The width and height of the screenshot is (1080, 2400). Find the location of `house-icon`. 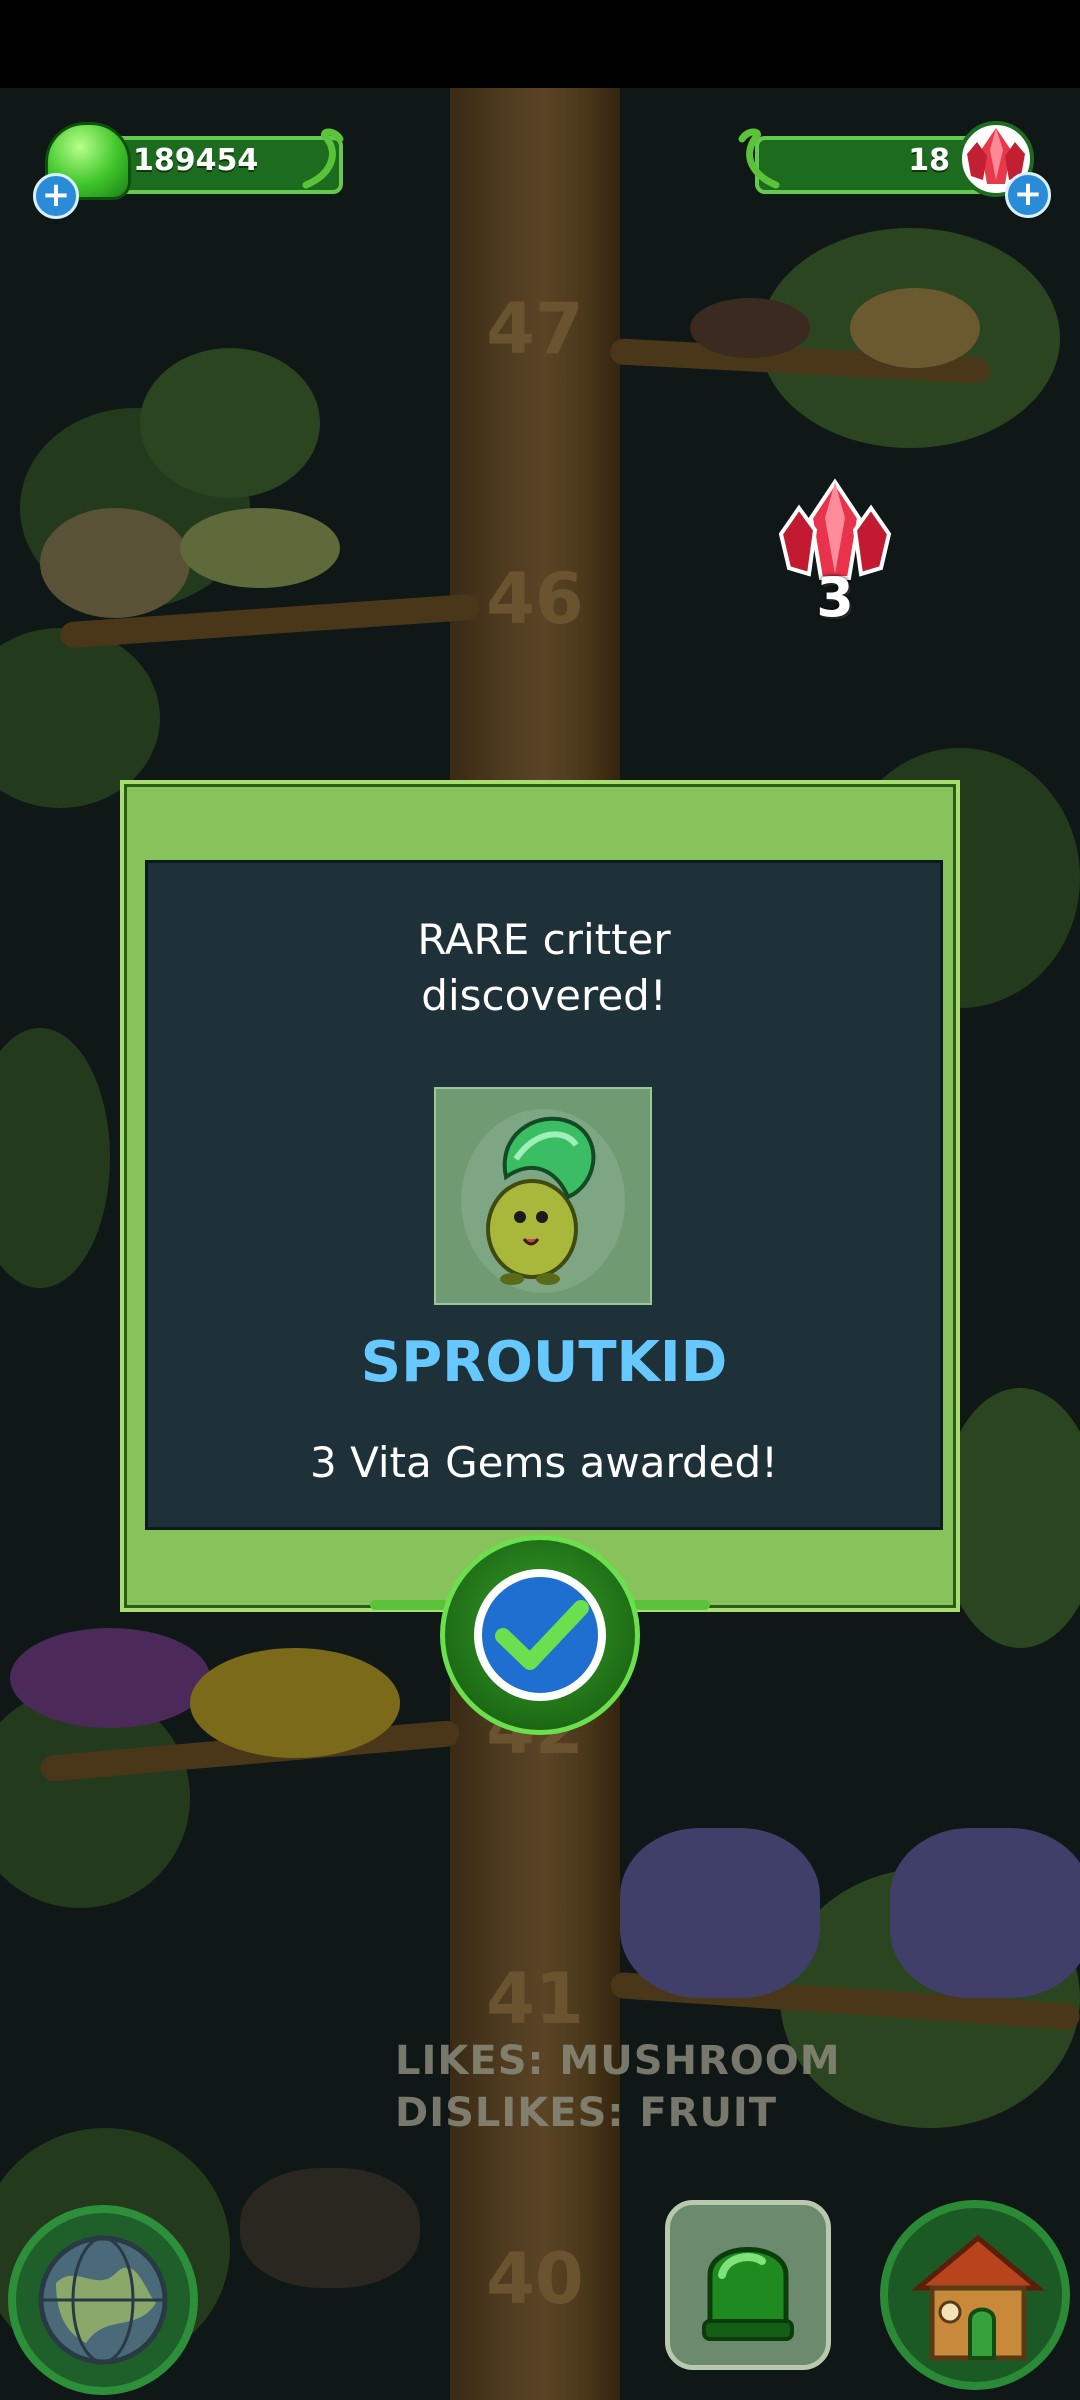

house-icon is located at coordinates (978, 2297).